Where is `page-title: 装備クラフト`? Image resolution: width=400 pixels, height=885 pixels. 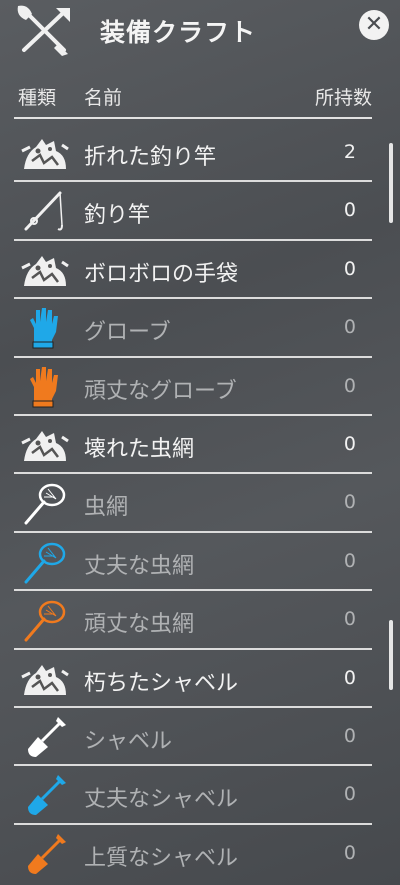
page-title: 装備クラフト is located at coordinates (178, 32).